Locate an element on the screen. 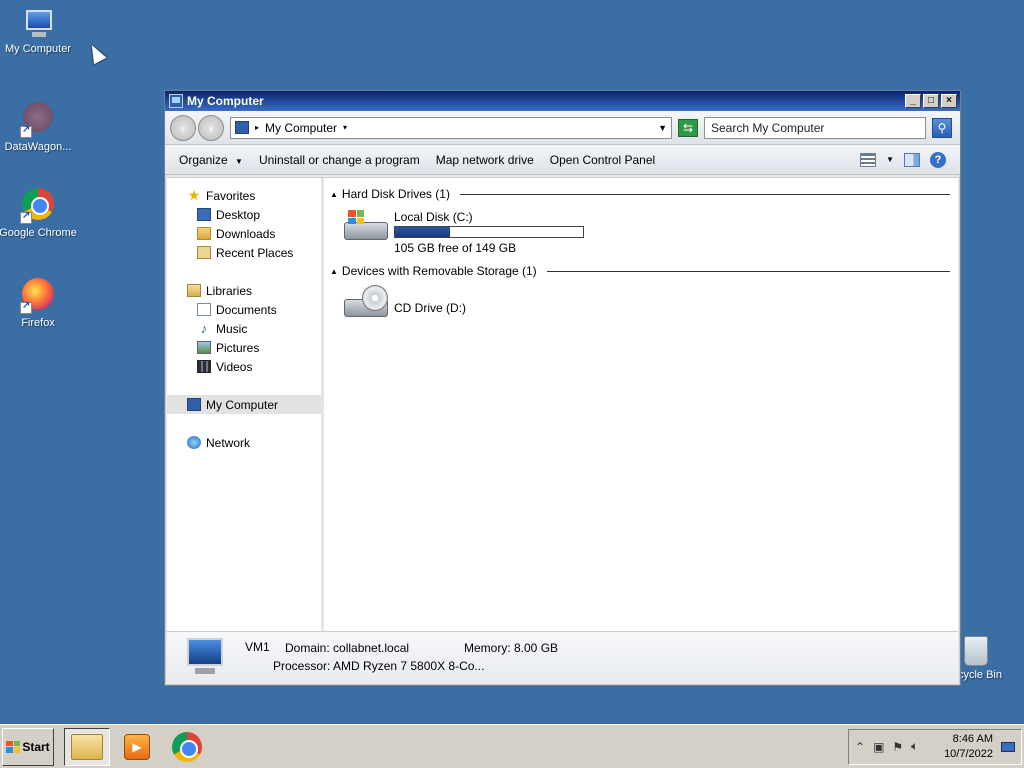 The image size is (1024, 768). action-center-flag-icon: ⚑ is located at coordinates (897, 747).